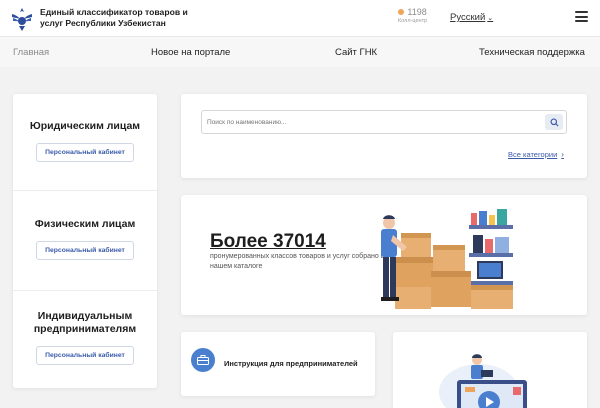 This screenshot has height=408, width=600. I want to click on site-title-line2: услуг Республики Узбекистан, so click(103, 22).